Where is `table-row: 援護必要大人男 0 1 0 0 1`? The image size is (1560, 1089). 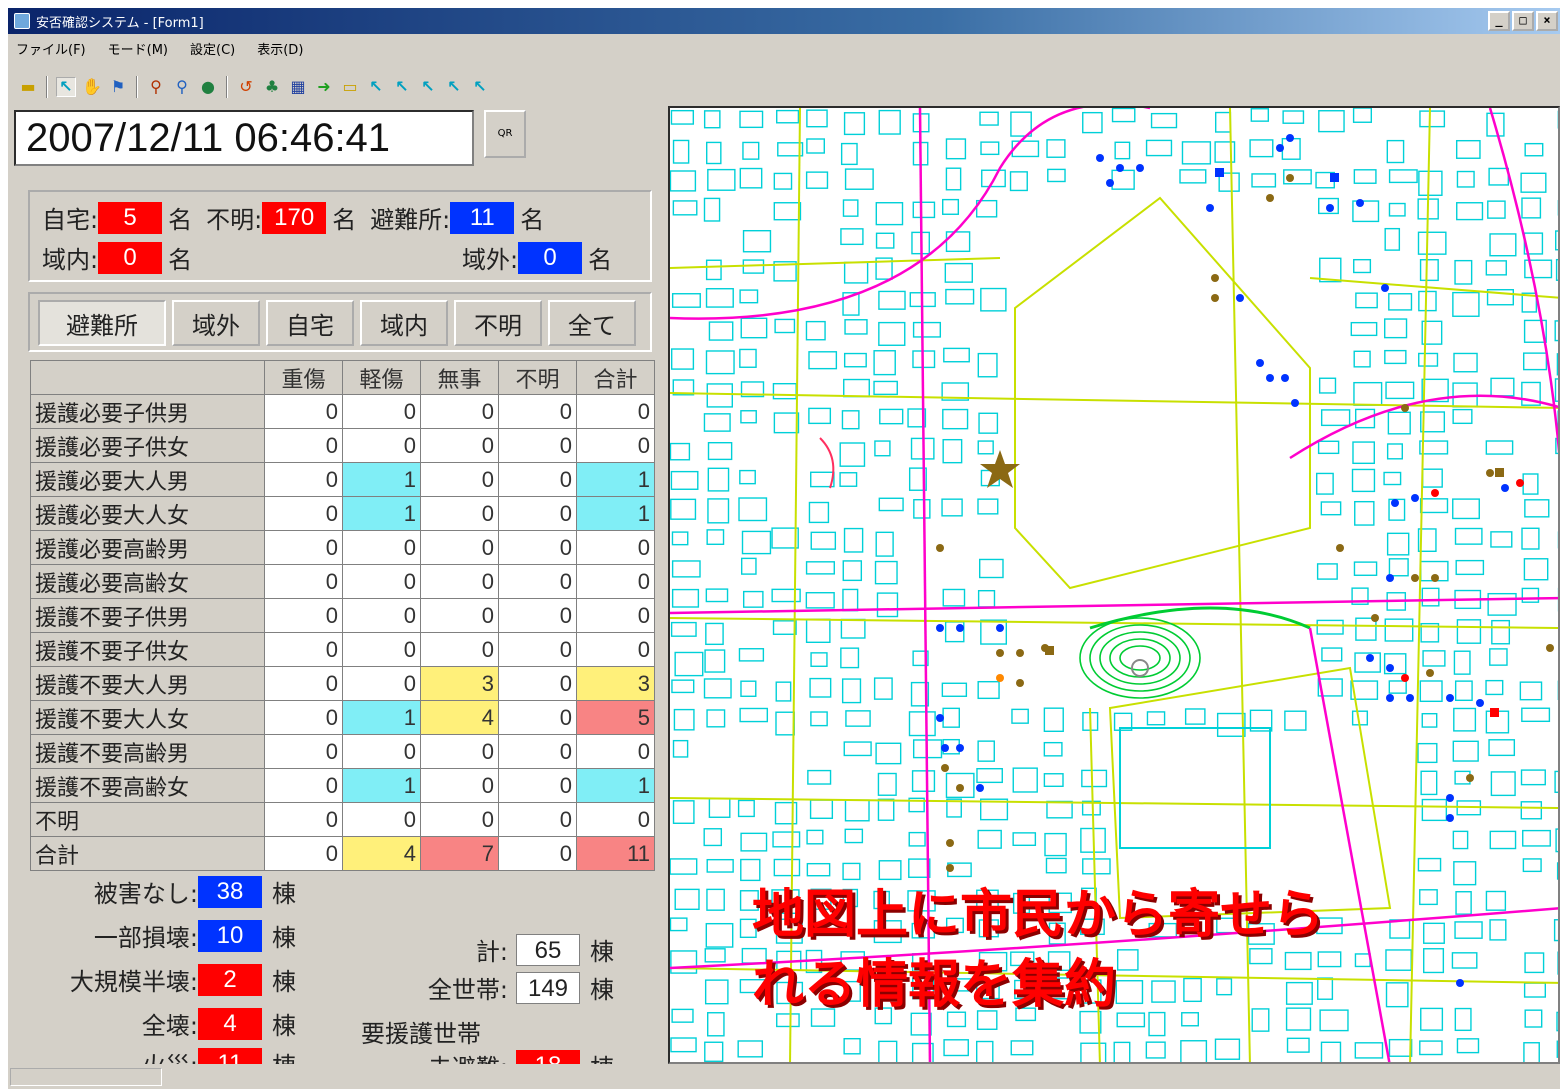
table-row: 援護必要大人男 0 1 0 0 1 is located at coordinates (342, 479).